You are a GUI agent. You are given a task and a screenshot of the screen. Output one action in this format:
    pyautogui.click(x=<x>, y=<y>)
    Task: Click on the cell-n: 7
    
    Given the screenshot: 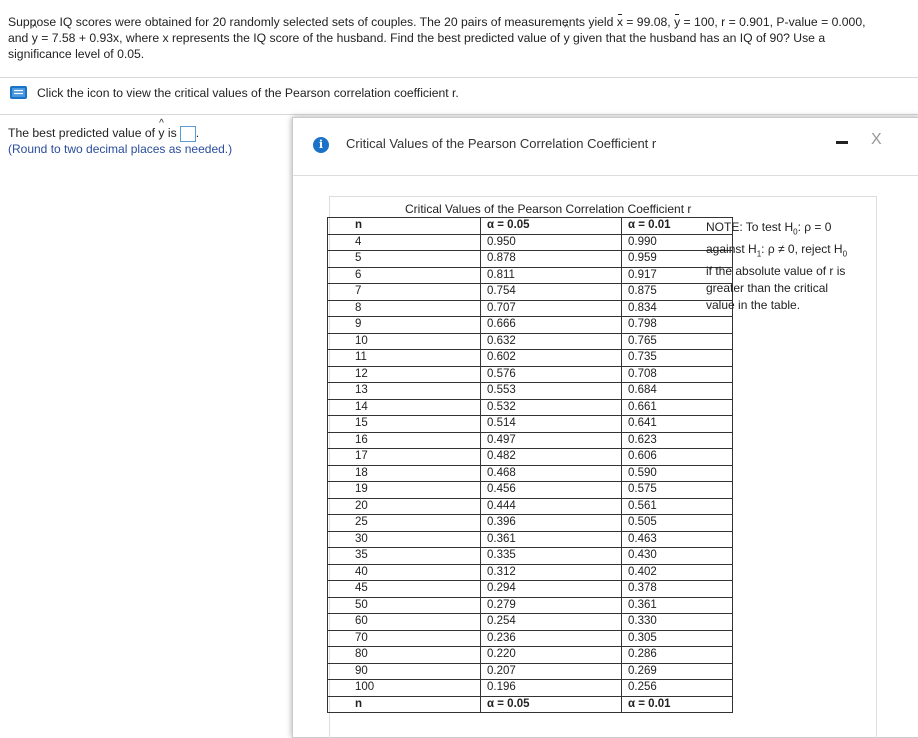 What is the action you would take?
    pyautogui.click(x=404, y=292)
    